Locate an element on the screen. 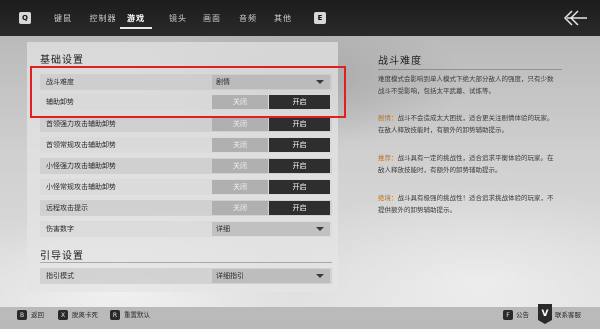 The height and width of the screenshot is (329, 600). tab-controller: 控制器 is located at coordinates (103, 19).